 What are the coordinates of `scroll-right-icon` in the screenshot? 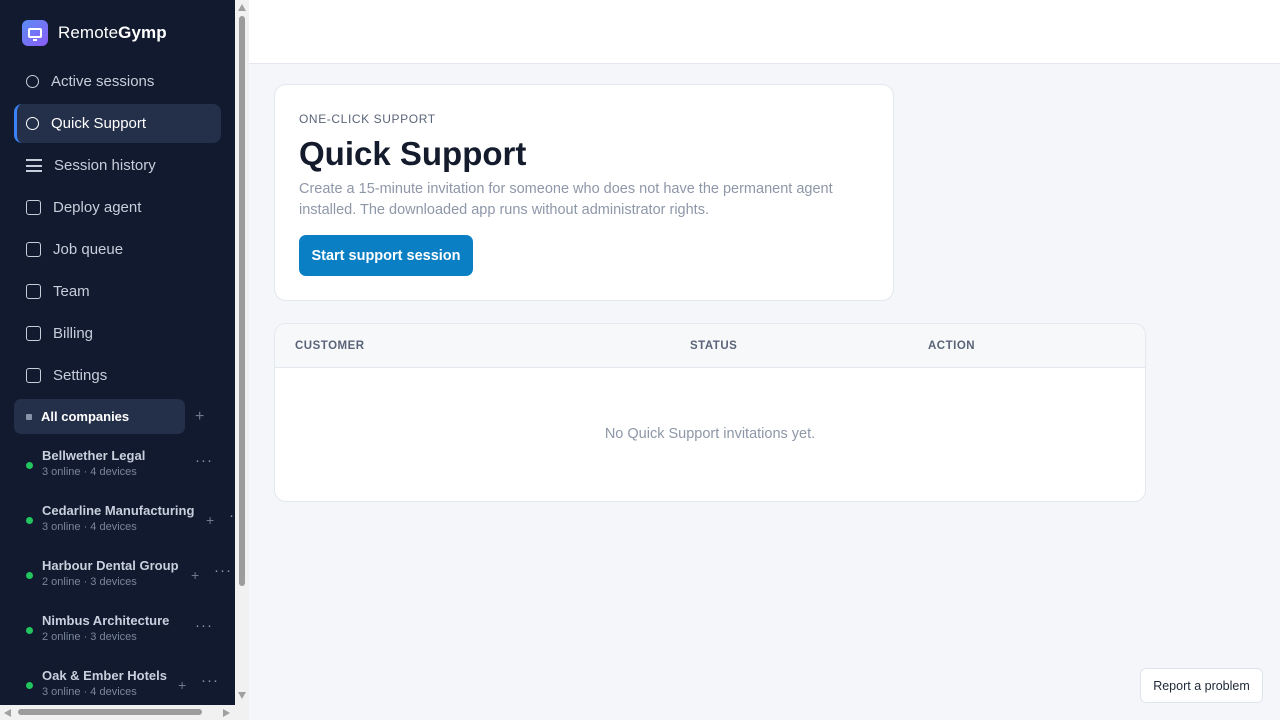 It's located at (226, 713).